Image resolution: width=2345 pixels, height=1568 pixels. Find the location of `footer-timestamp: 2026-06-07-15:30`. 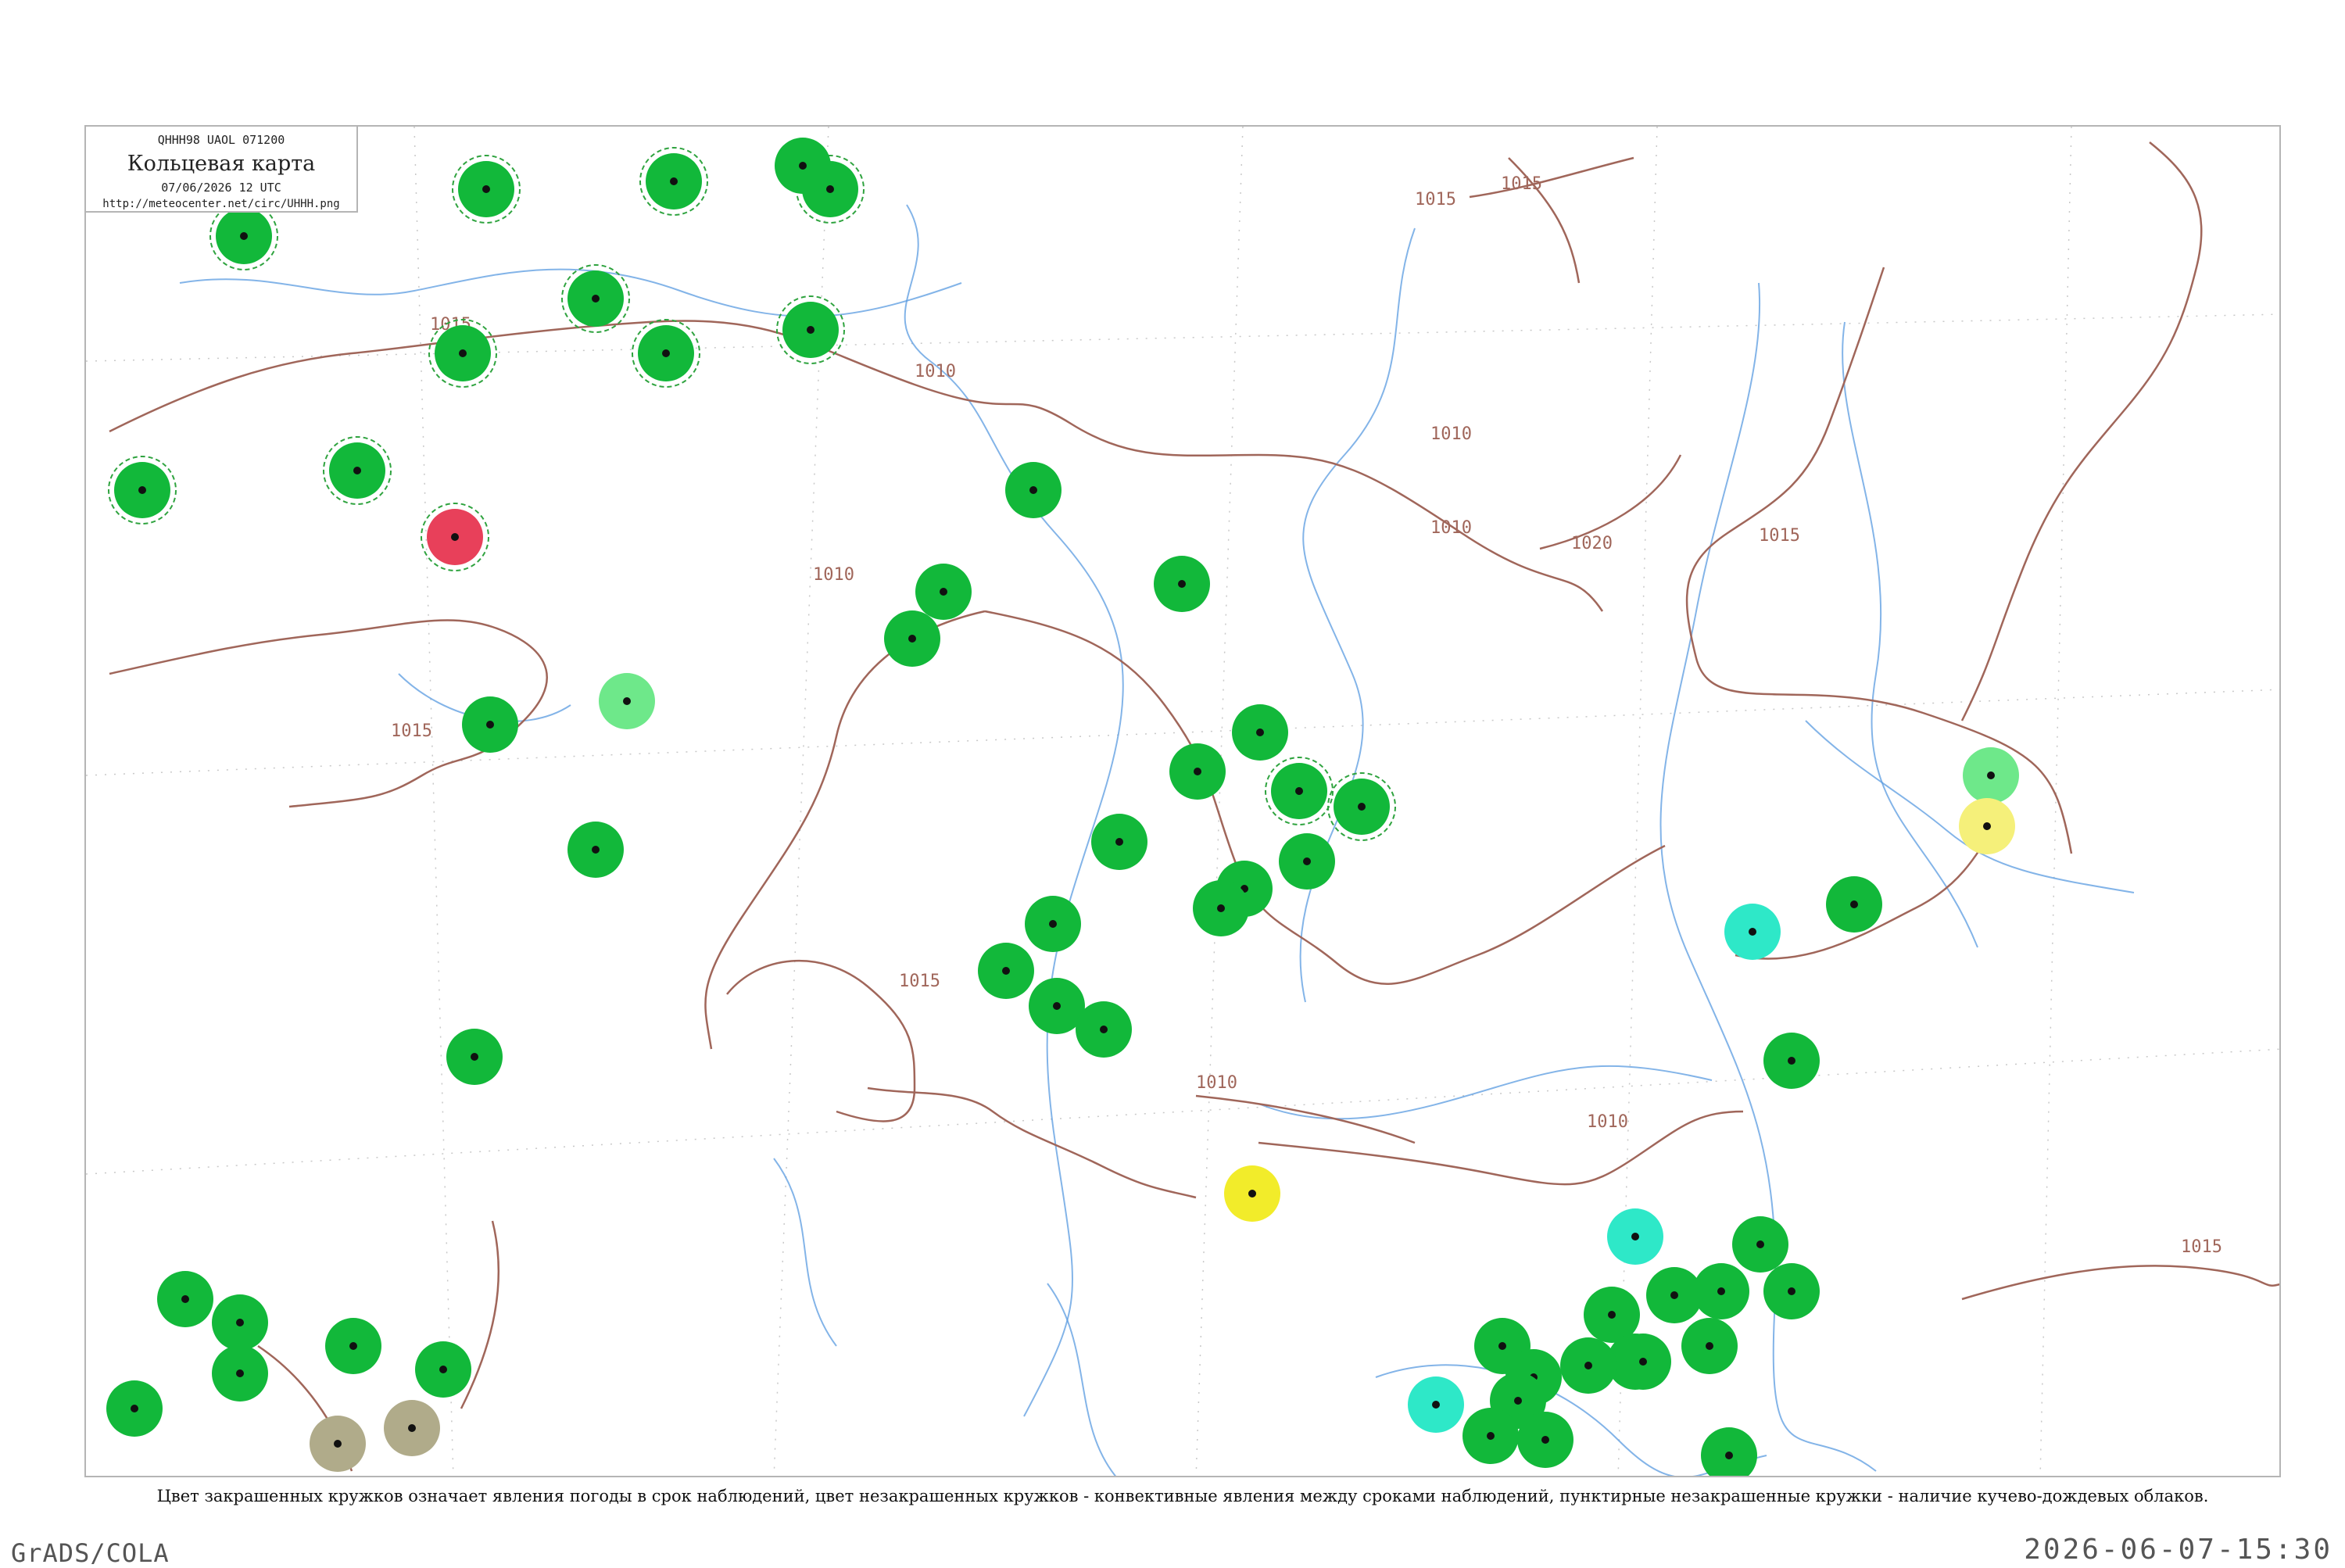

footer-timestamp: 2026-06-07-15:30 is located at coordinates (2178, 1550).